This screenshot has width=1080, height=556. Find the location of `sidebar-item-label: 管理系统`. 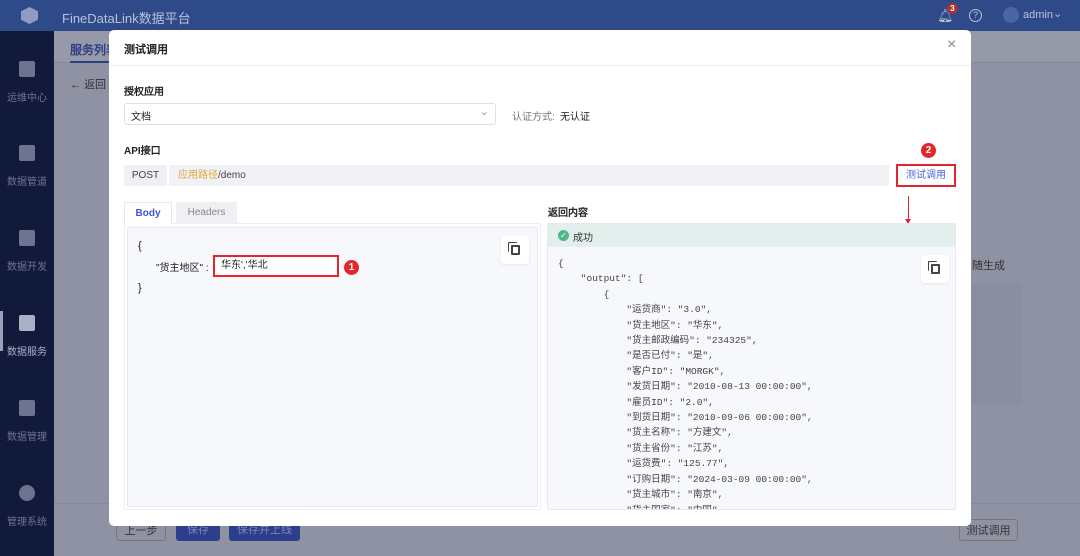

sidebar-item-label: 管理系统 is located at coordinates (27, 522).